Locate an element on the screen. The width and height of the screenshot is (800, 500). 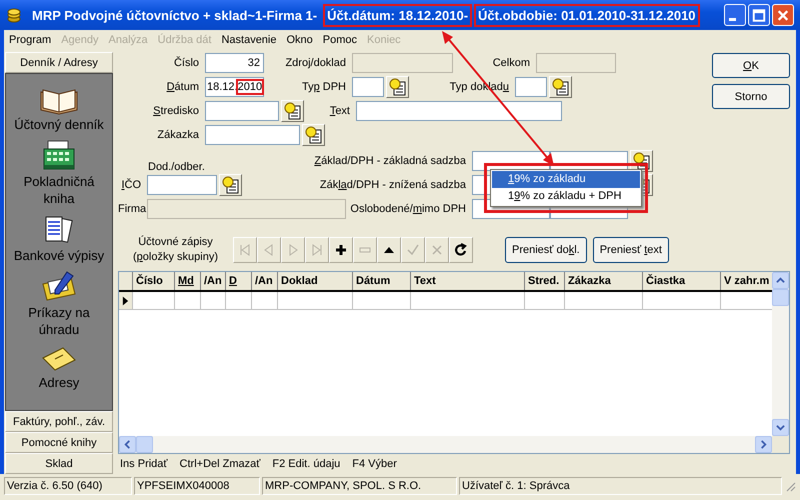
sidebar-item-label: Adresy is located at coordinates (59, 382).